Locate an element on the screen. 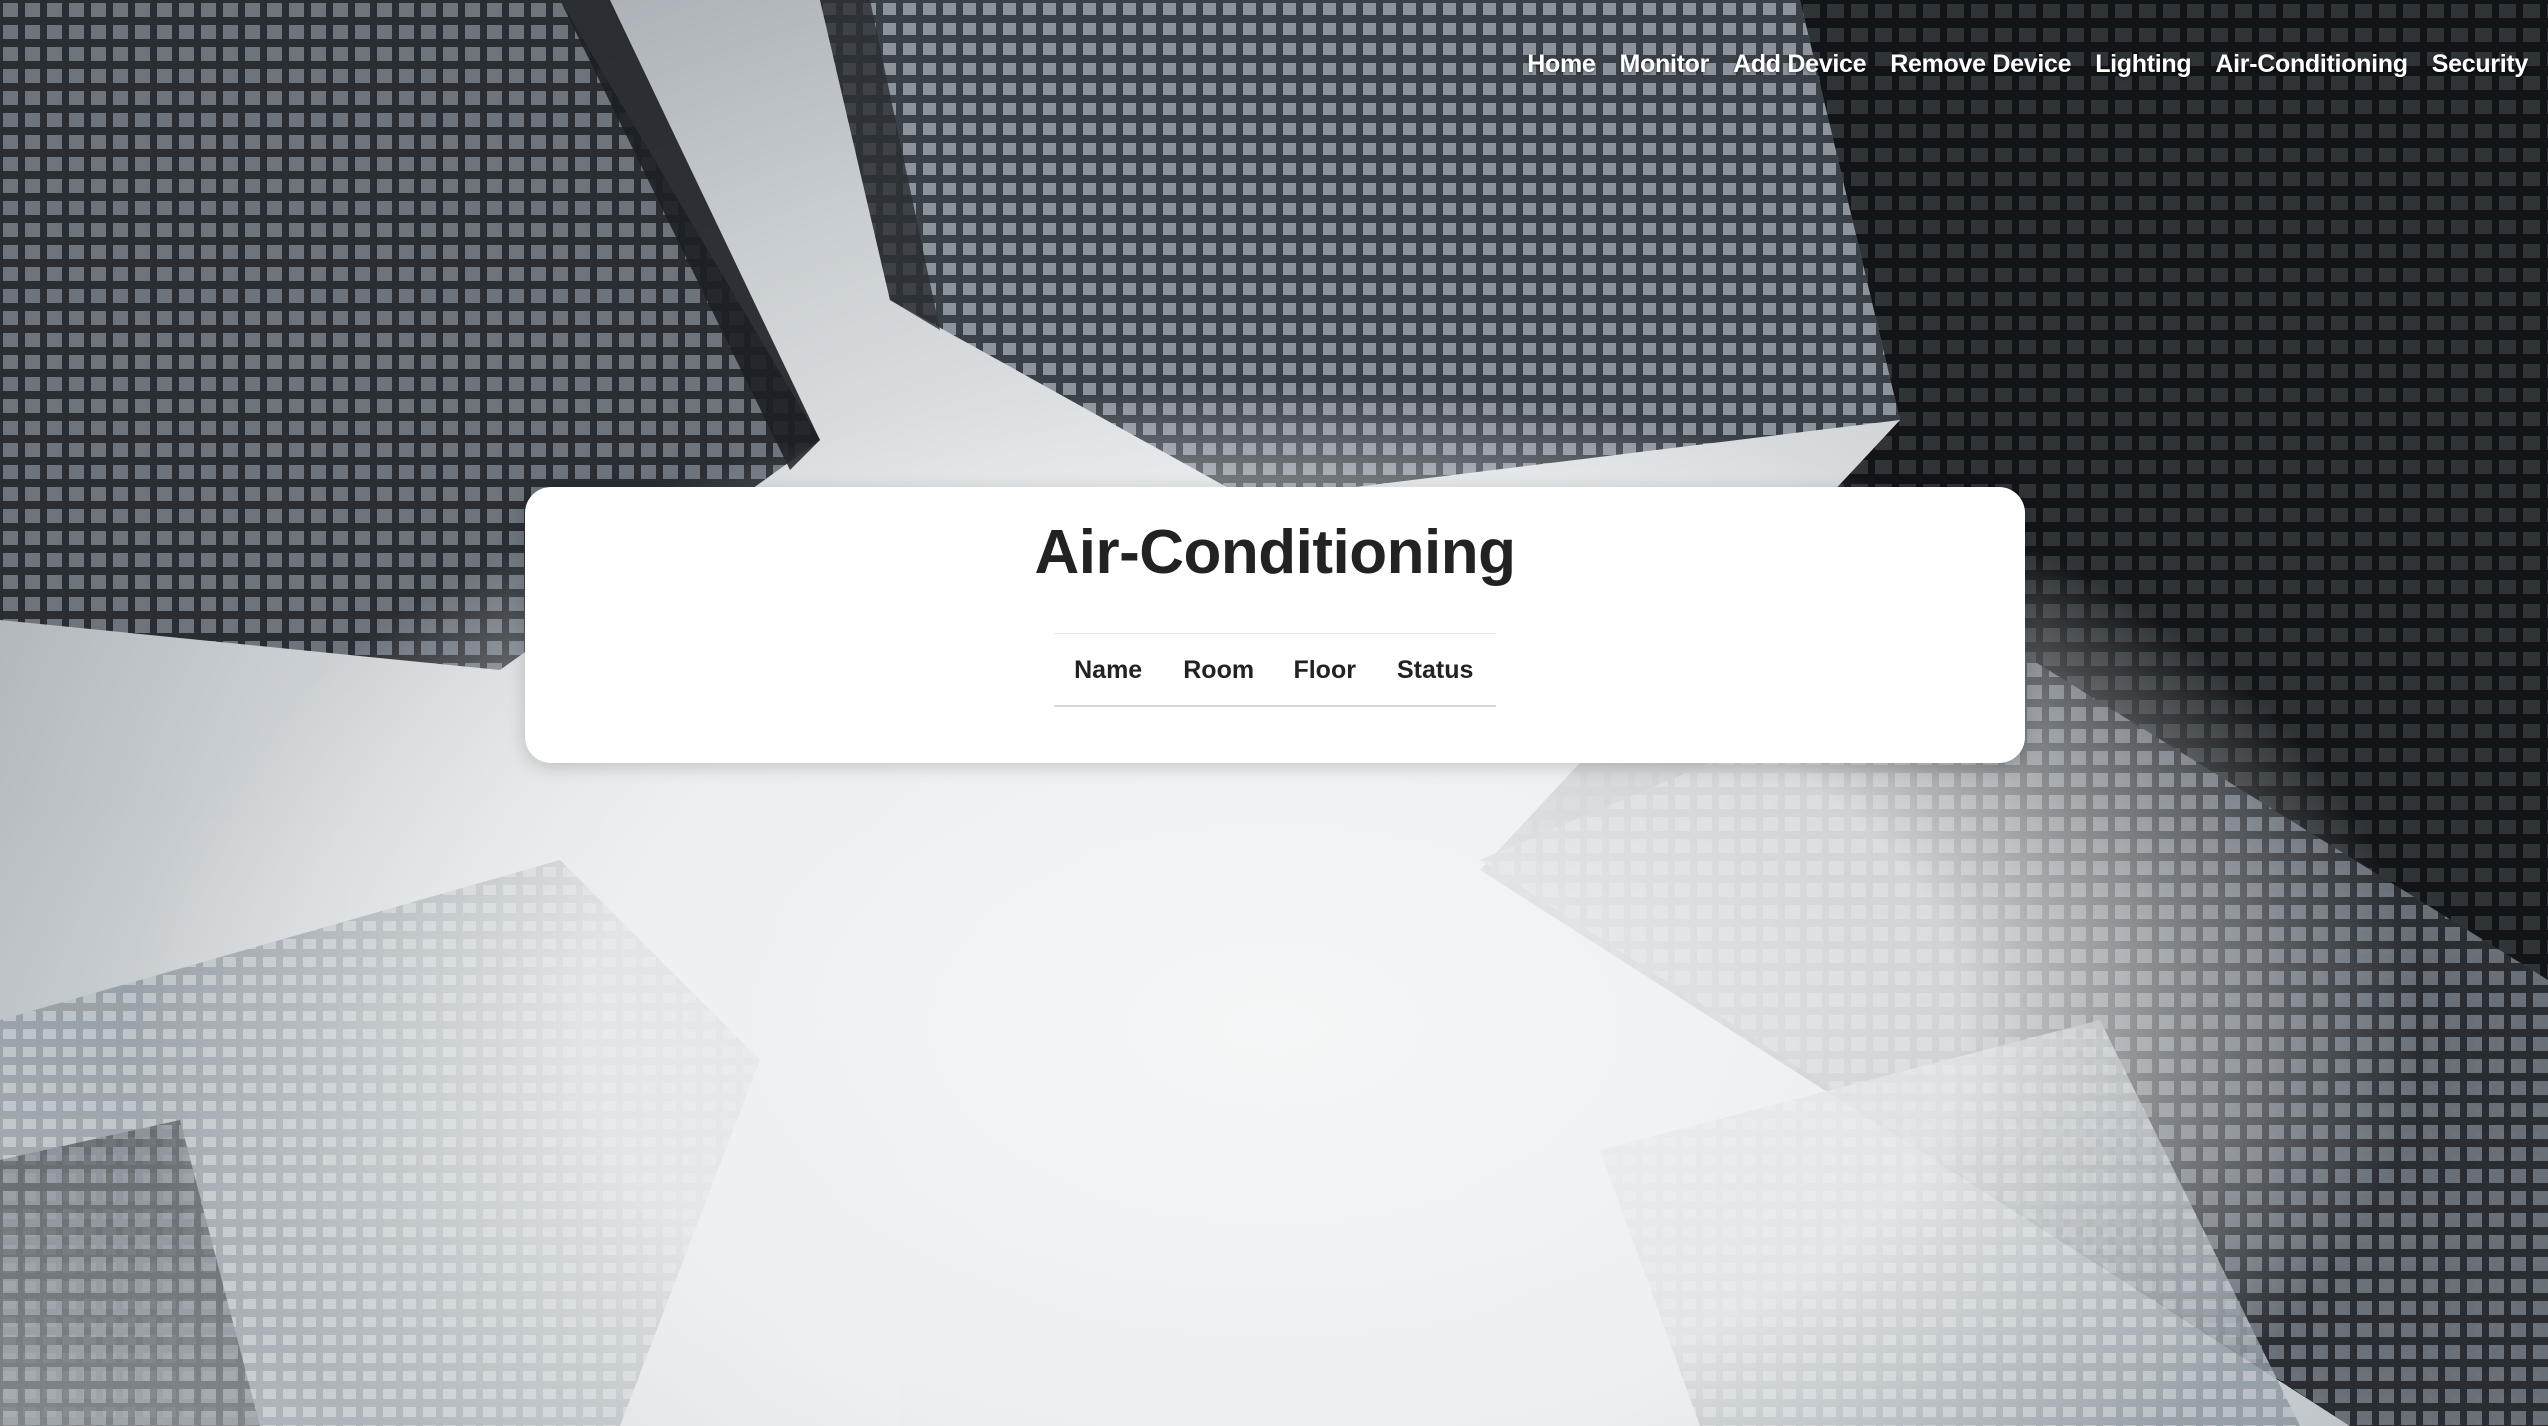 This screenshot has width=2548, height=1426. page-title: Air-Conditioning is located at coordinates (1275, 552).